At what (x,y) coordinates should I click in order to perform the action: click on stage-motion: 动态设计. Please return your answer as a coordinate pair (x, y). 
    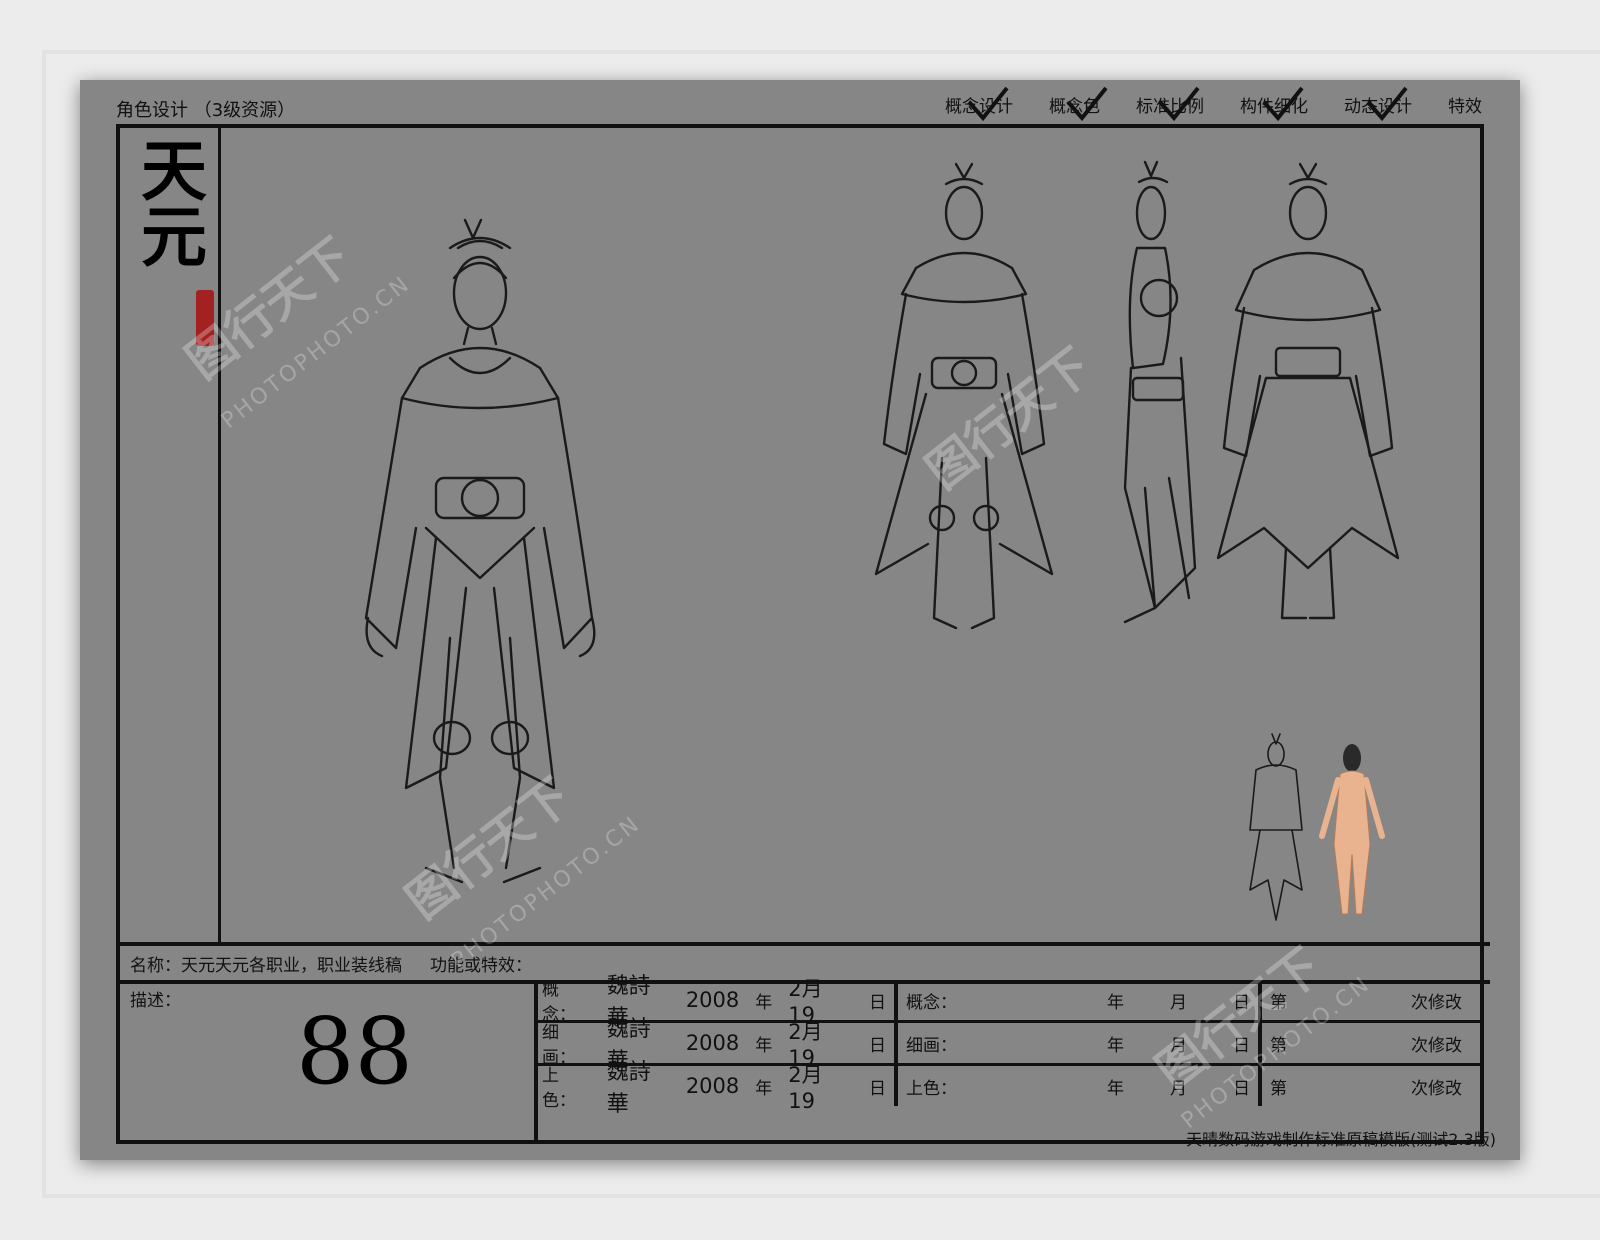
    Looking at the image, I should click on (1378, 104).